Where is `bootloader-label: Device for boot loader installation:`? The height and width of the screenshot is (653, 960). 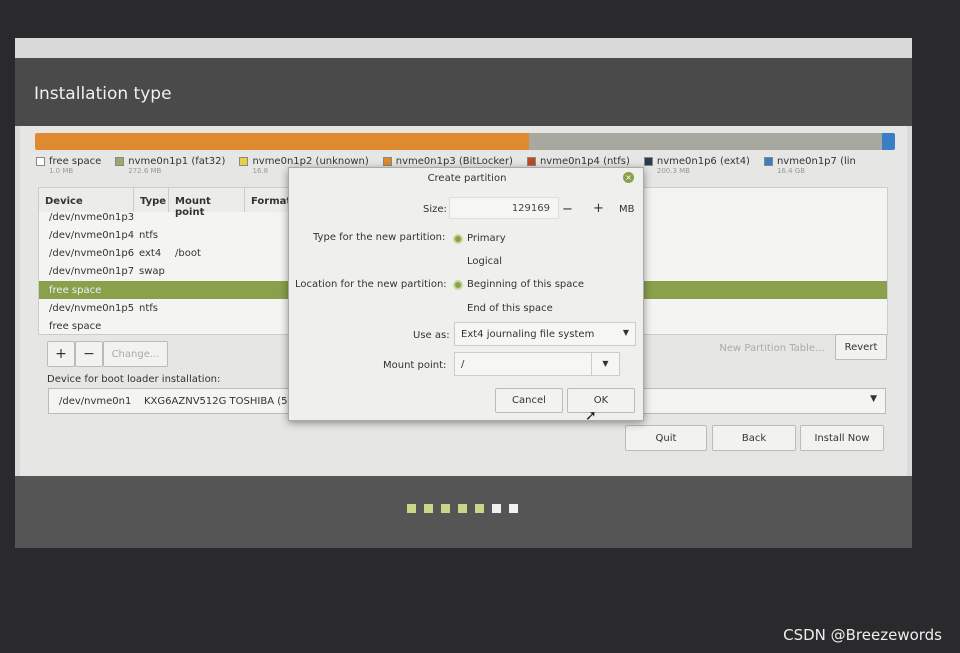
bootloader-label: Device for boot loader installation: is located at coordinates (134, 379).